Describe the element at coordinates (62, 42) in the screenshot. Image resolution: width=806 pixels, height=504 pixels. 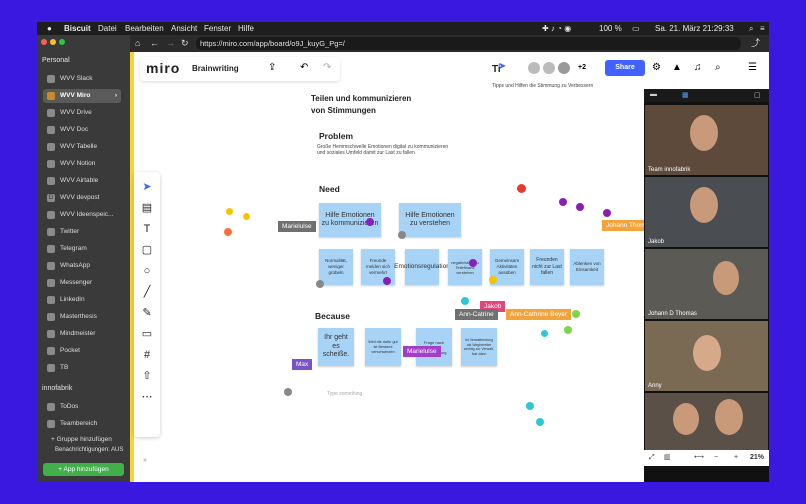
I see `zoom-window-button` at that location.